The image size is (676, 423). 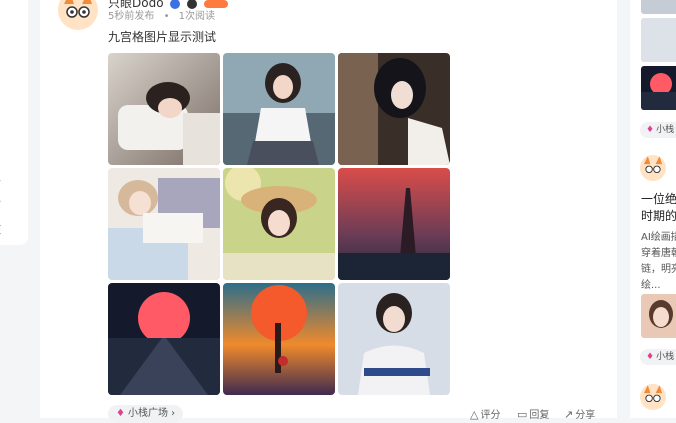 What do you see at coordinates (585, 415) in the screenshot?
I see `share-label: 分享` at bounding box center [585, 415].